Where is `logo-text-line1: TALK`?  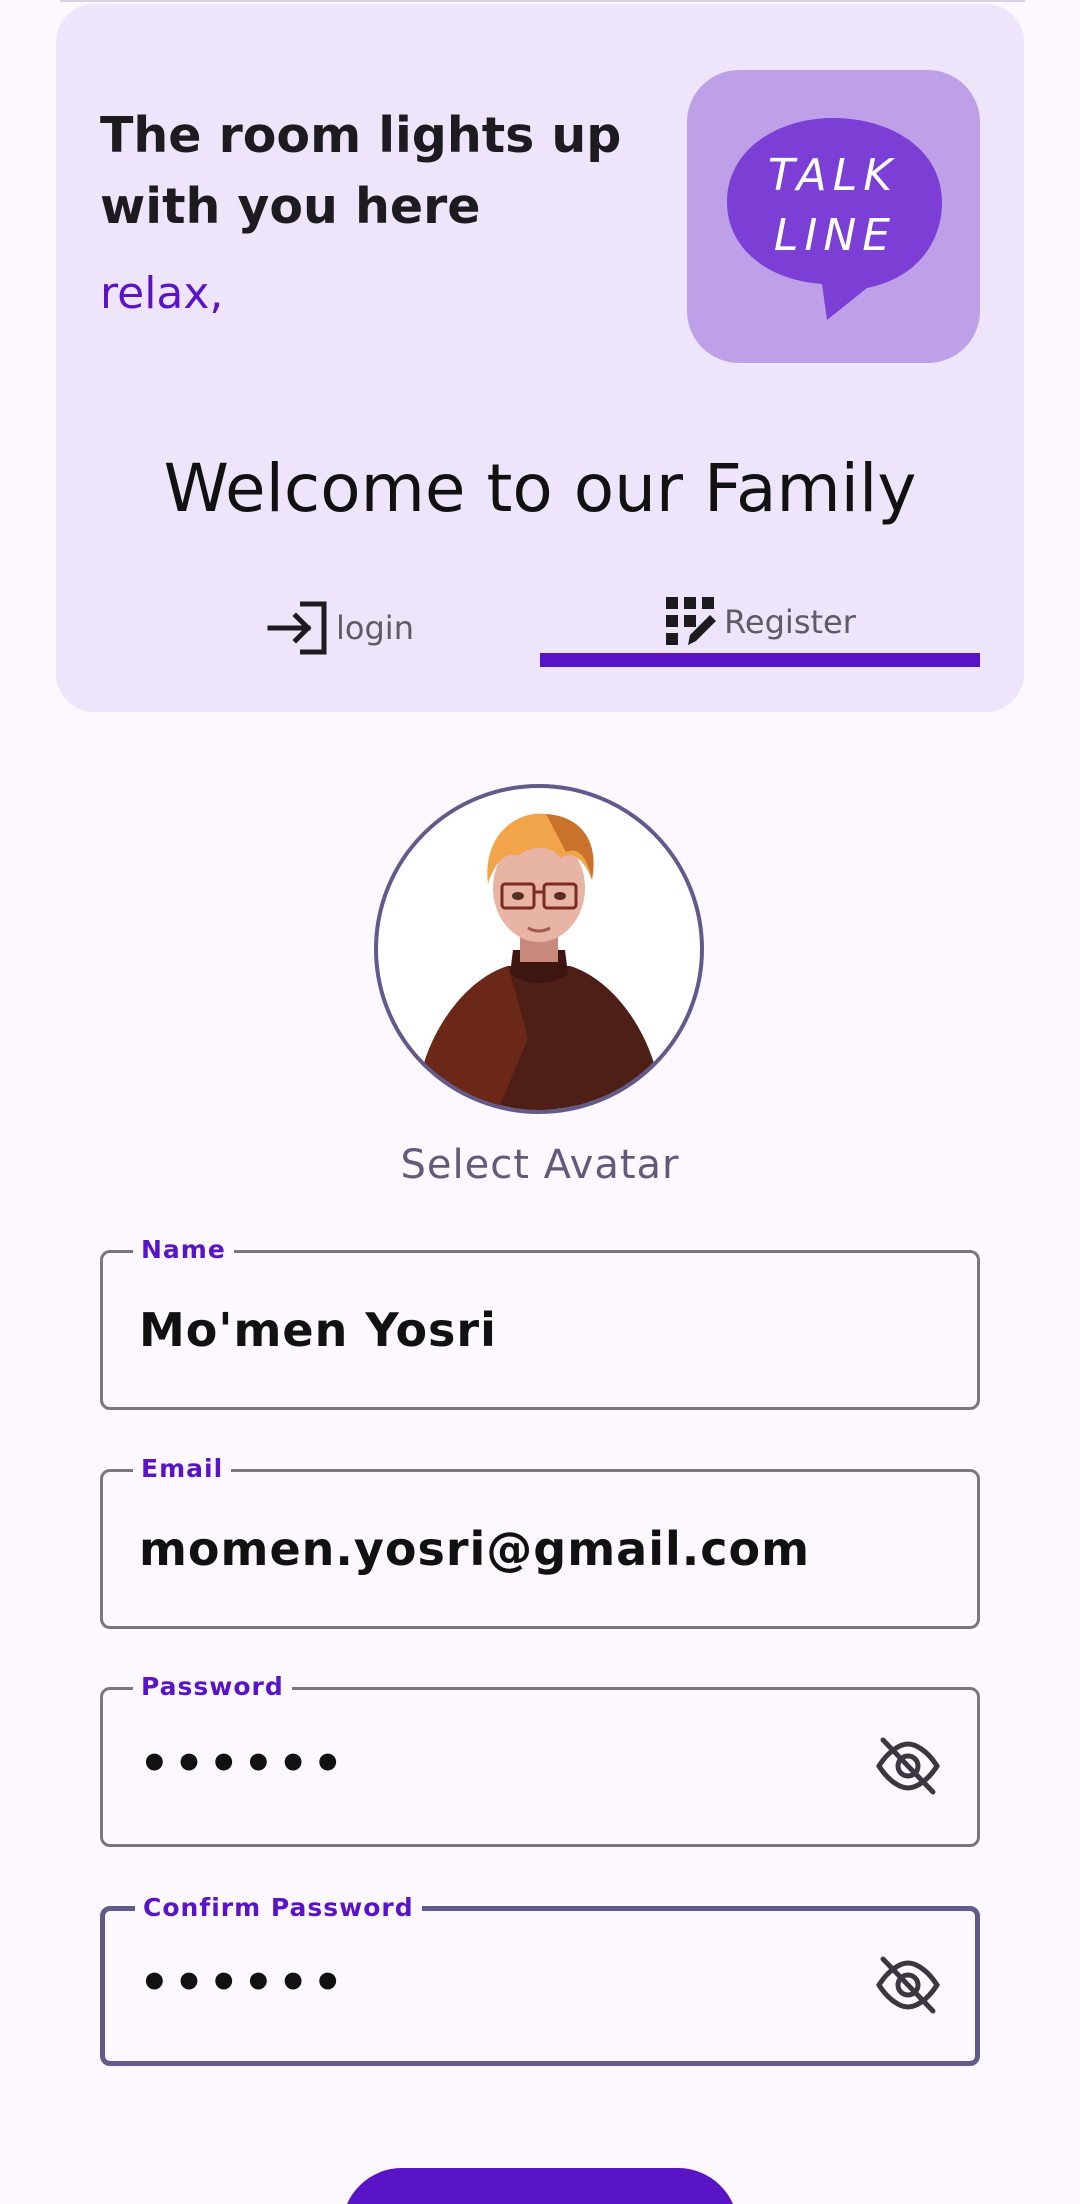 logo-text-line1: TALK is located at coordinates (833, 175).